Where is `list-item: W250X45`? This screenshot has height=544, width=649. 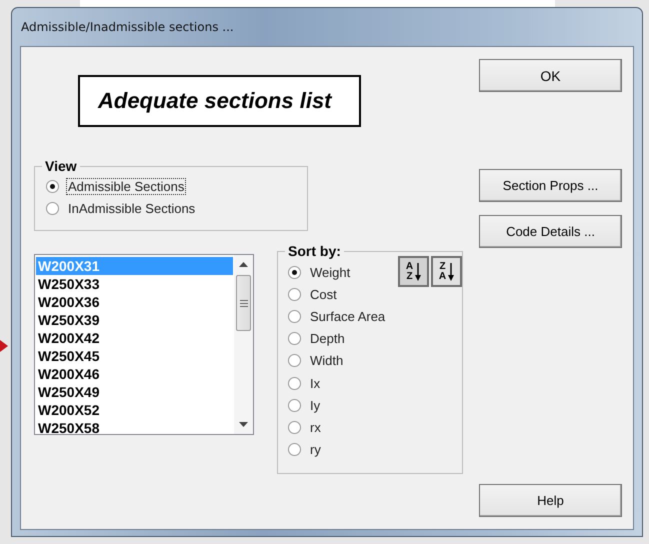
list-item: W250X45 is located at coordinates (134, 356).